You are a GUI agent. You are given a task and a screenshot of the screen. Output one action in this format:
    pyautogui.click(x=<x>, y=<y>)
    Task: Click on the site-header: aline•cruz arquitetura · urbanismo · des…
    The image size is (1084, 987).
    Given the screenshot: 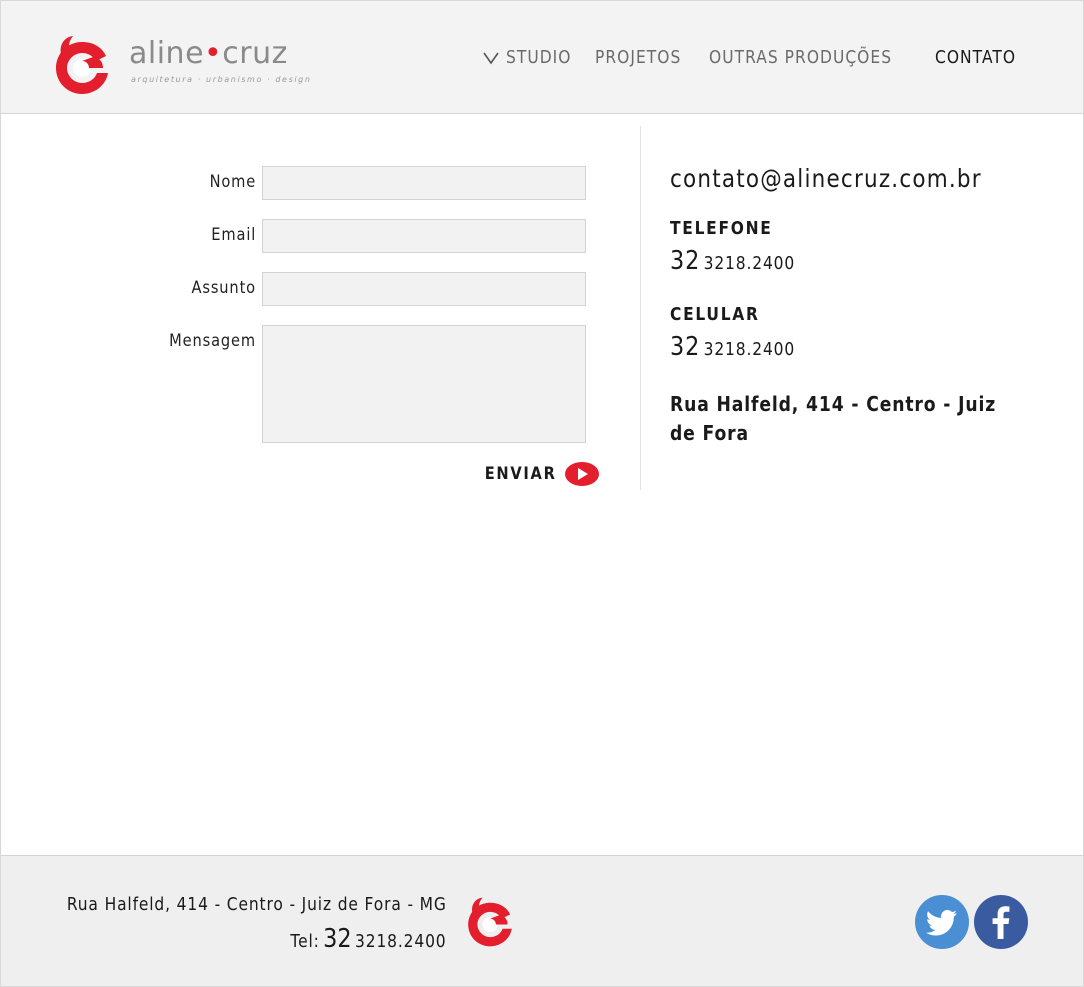 What is the action you would take?
    pyautogui.click(x=542, y=57)
    